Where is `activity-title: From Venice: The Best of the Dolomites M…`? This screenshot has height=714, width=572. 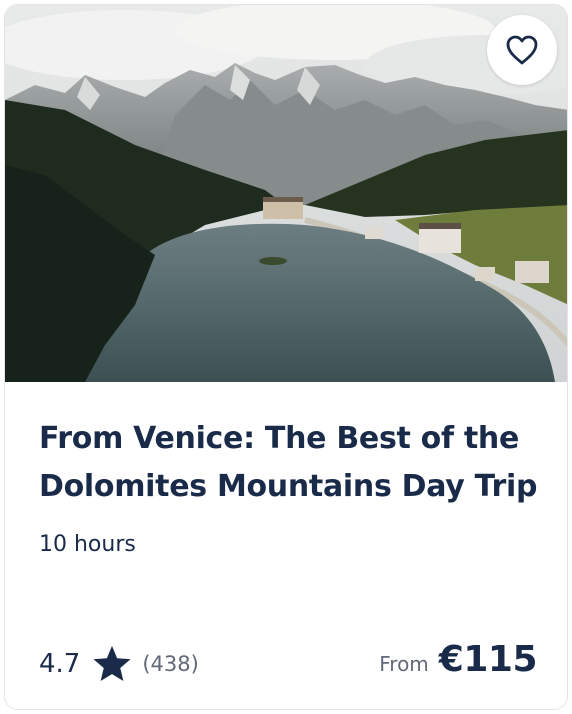 activity-title: From Venice: The Best of the Dolomites M… is located at coordinates (289, 463).